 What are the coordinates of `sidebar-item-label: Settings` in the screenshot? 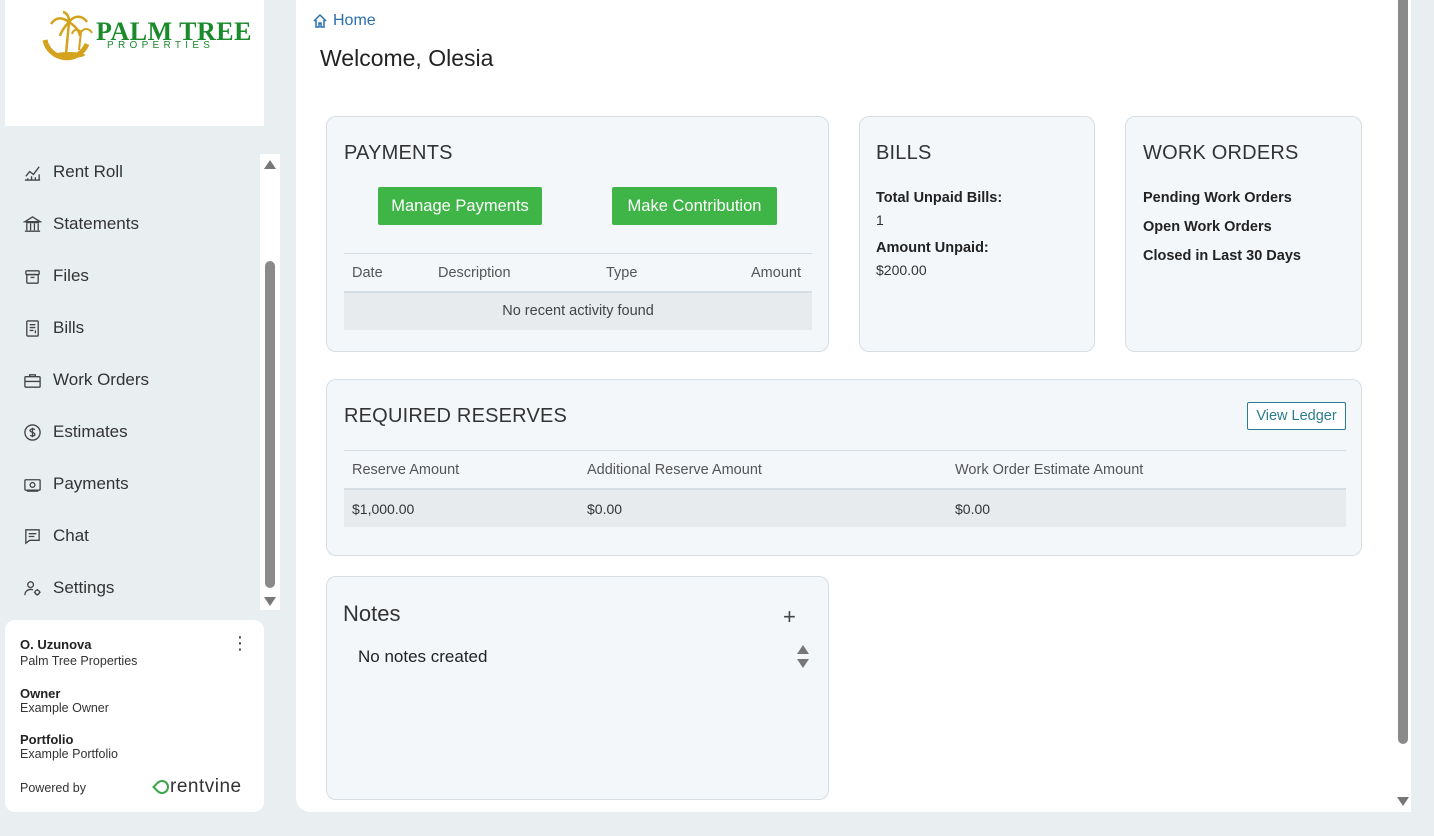 It's located at (84, 587).